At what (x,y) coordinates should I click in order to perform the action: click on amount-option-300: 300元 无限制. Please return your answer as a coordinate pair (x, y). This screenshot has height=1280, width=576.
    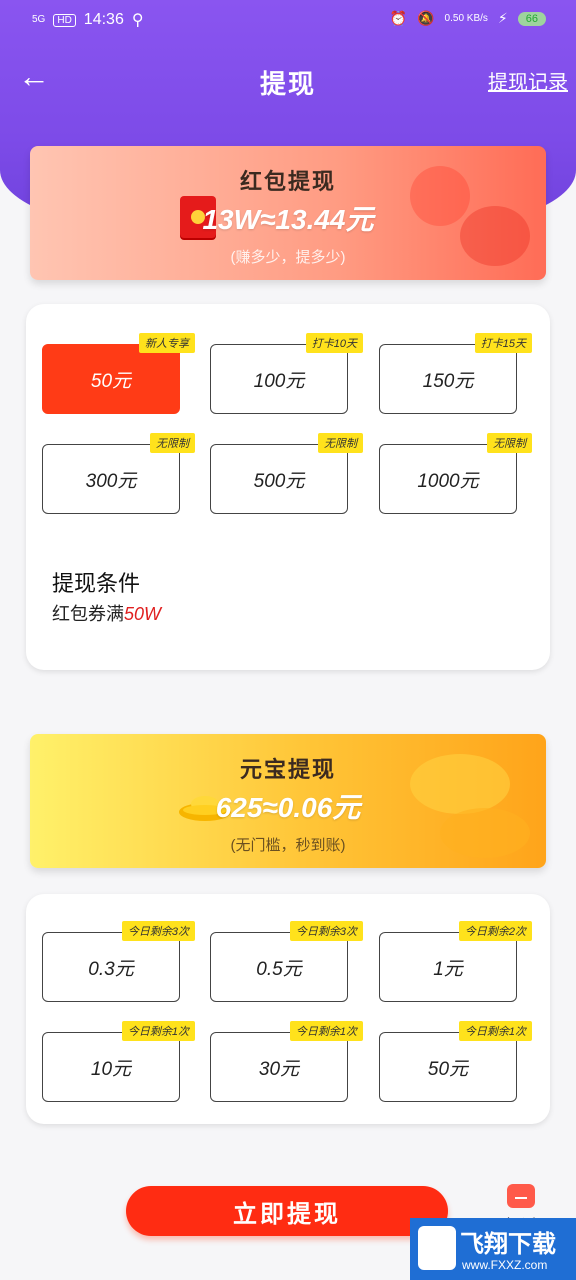
    Looking at the image, I should click on (118, 473).